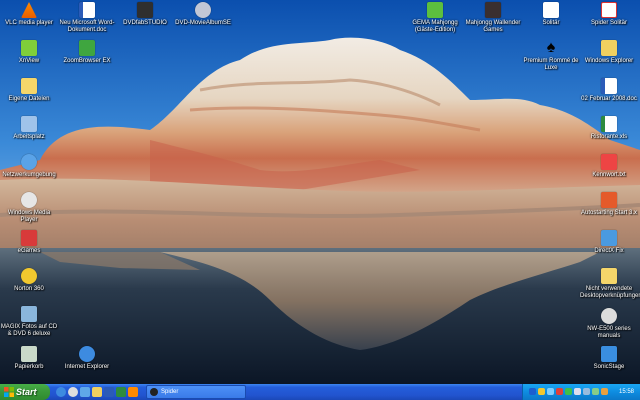 This screenshot has width=640, height=400. What do you see at coordinates (609, 316) in the screenshot?
I see `manual-icon` at bounding box center [609, 316].